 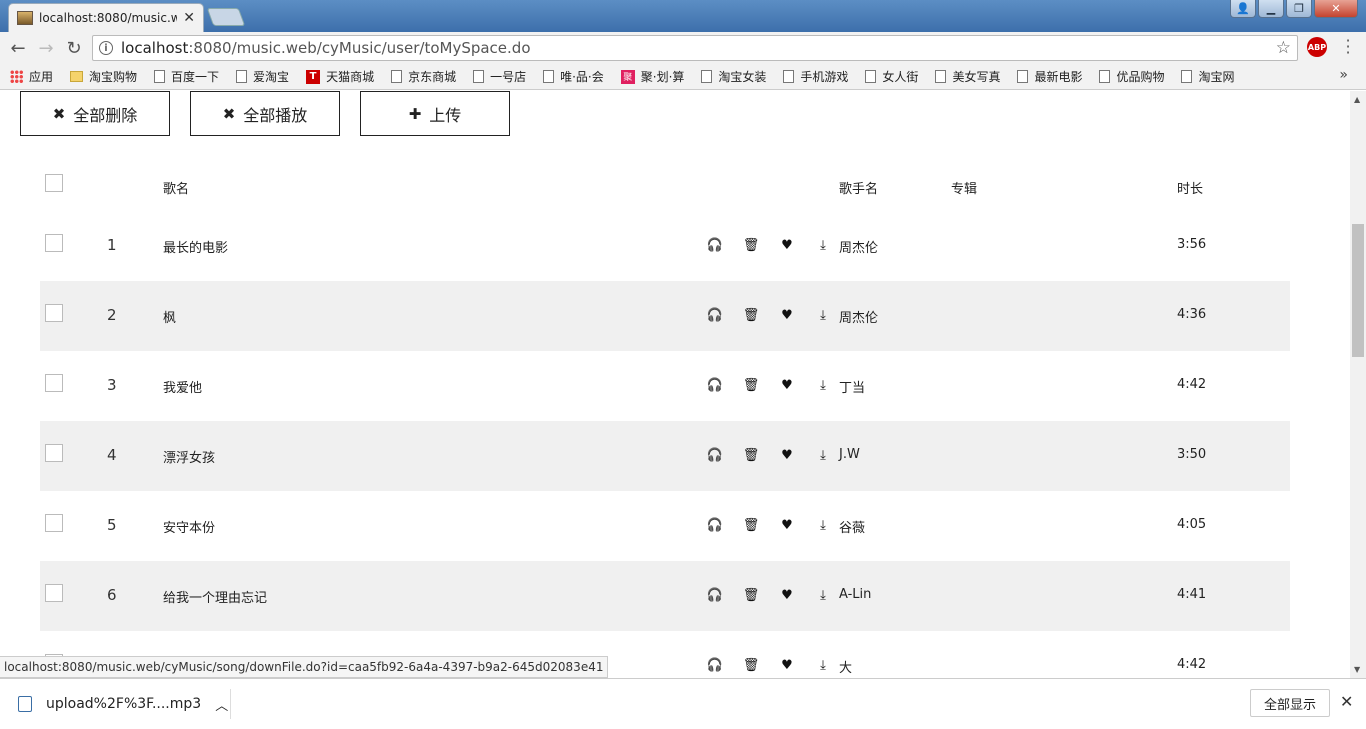 I want to click on maximize-button: ❐, so click(x=1299, y=9).